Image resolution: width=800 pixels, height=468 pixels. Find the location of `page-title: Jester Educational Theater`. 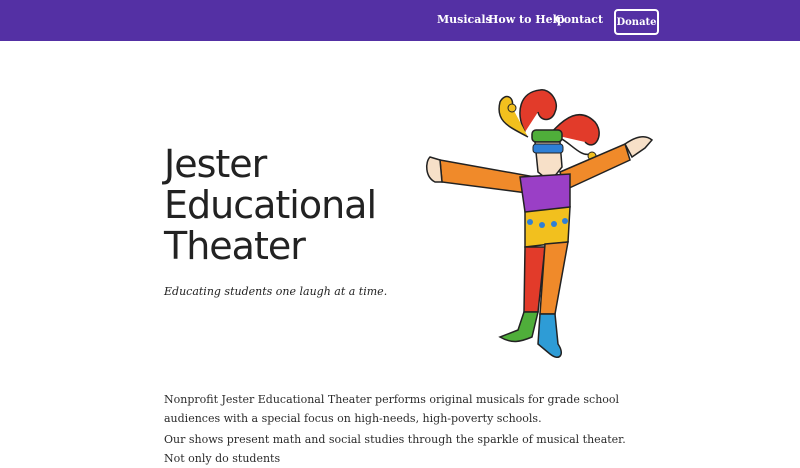

page-title: Jester Educational Theater is located at coordinates (270, 205).